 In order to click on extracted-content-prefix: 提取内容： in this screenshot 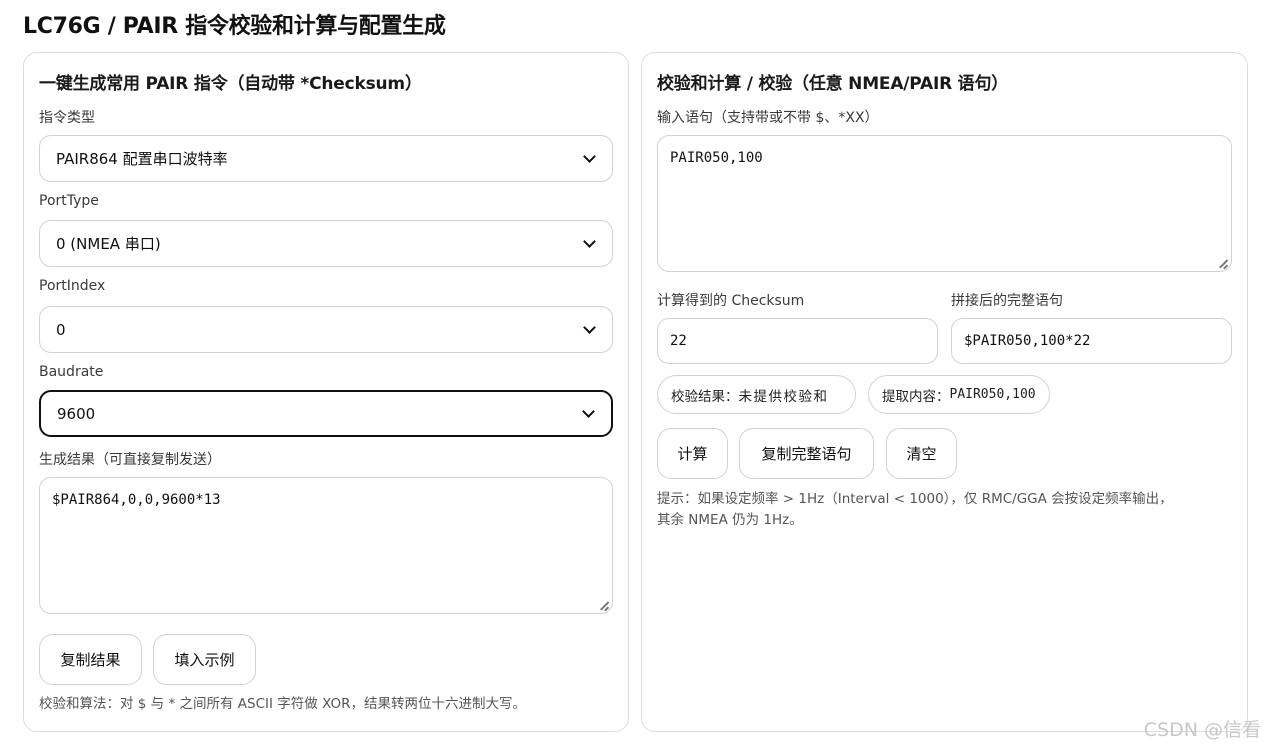, I will do `click(916, 396)`.